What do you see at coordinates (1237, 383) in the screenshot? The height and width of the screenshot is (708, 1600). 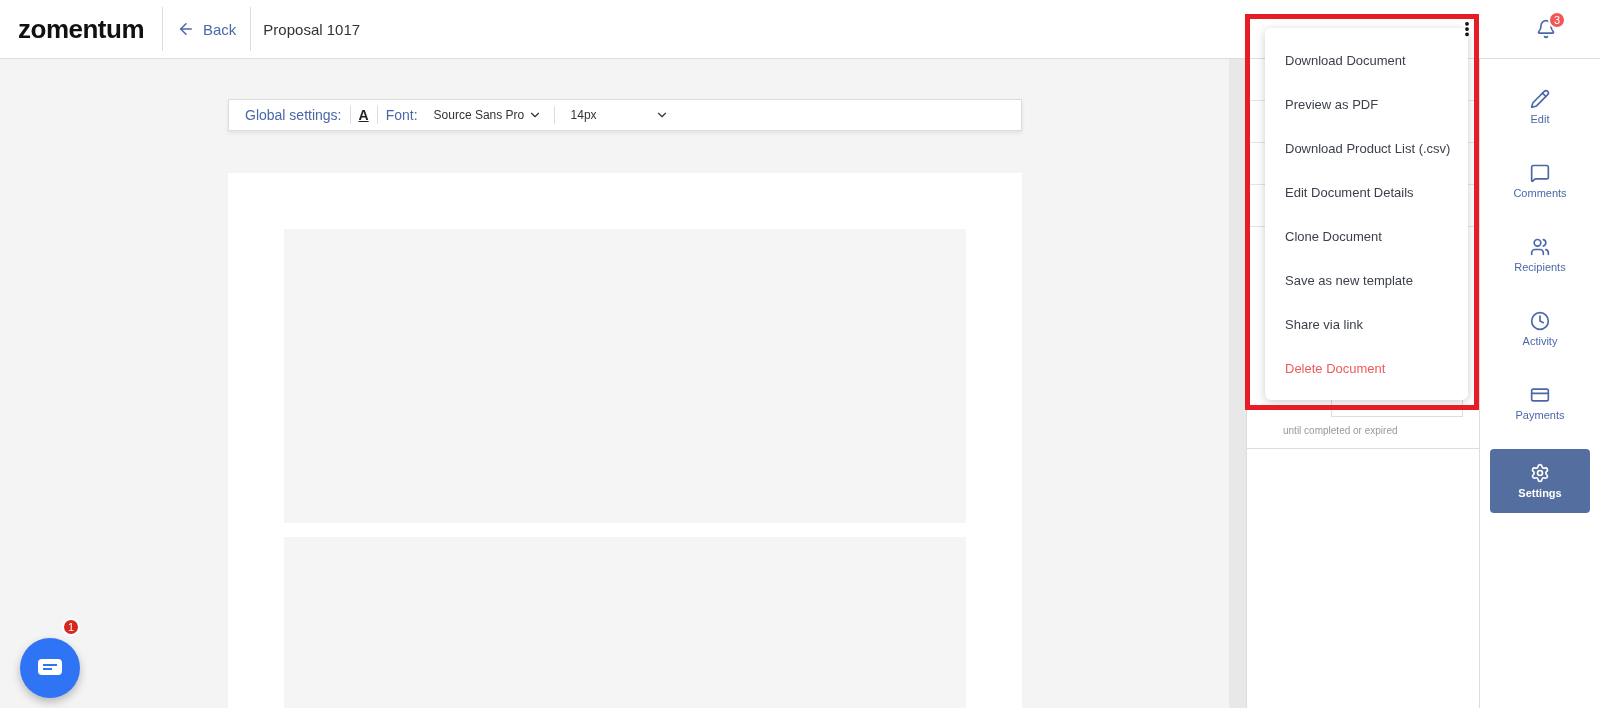 I see `scrollbar` at bounding box center [1237, 383].